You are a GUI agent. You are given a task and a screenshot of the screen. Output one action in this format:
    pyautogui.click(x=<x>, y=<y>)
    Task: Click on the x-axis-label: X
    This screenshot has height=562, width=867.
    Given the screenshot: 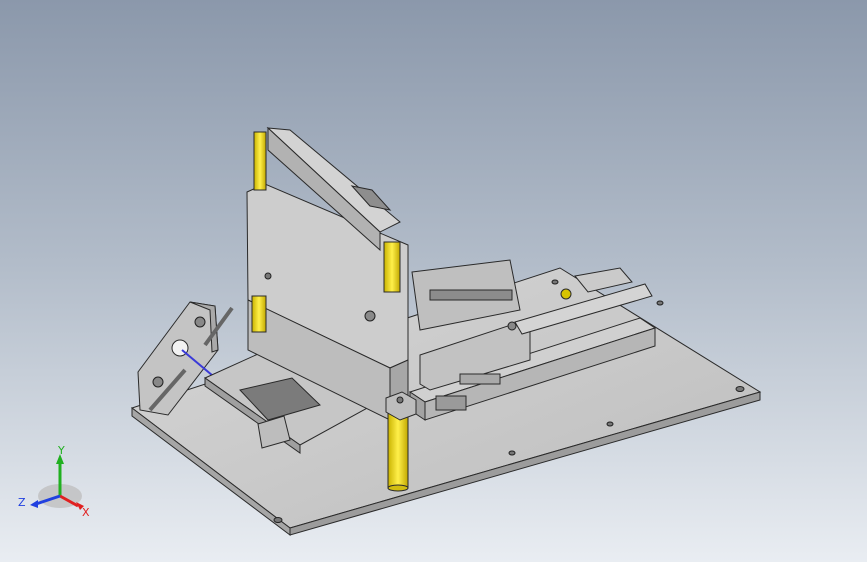 What is the action you would take?
    pyautogui.click(x=86, y=512)
    